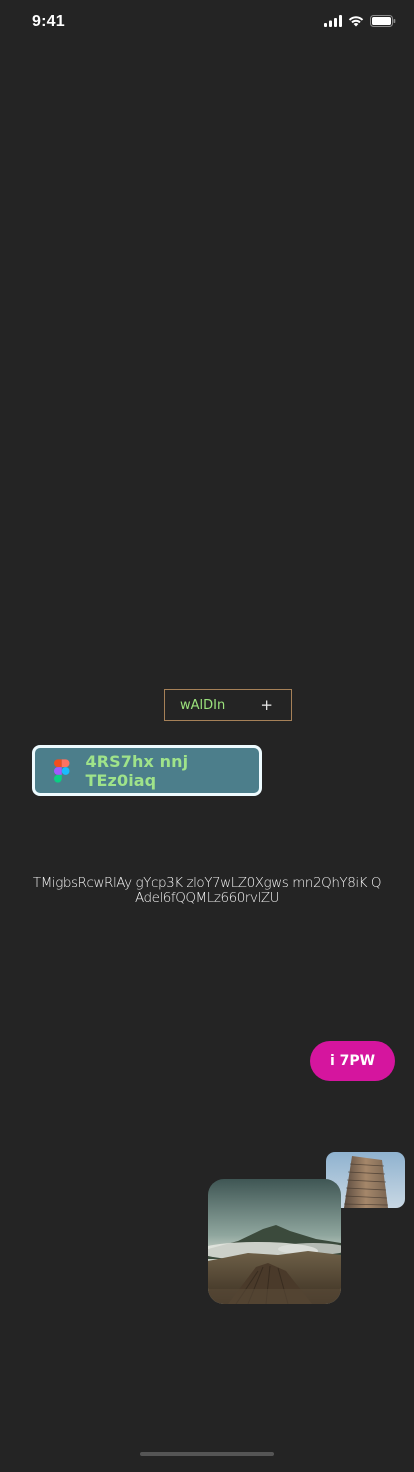  I want to click on home-indicator, so click(207, 1454).